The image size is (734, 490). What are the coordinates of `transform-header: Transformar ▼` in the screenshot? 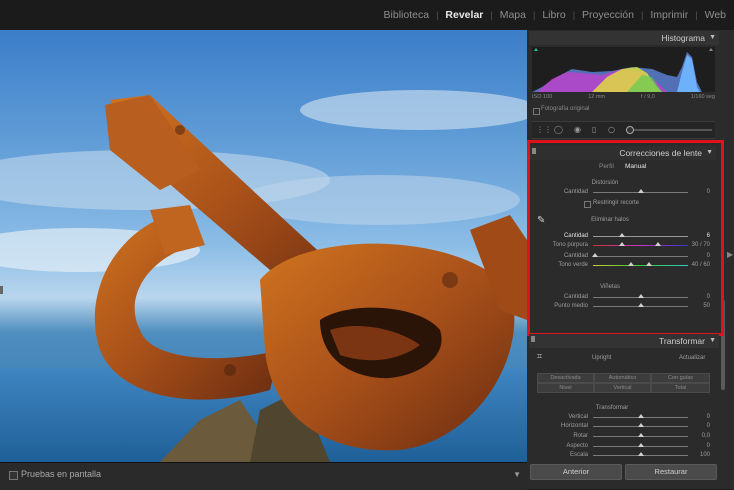 It's located at (624, 341).